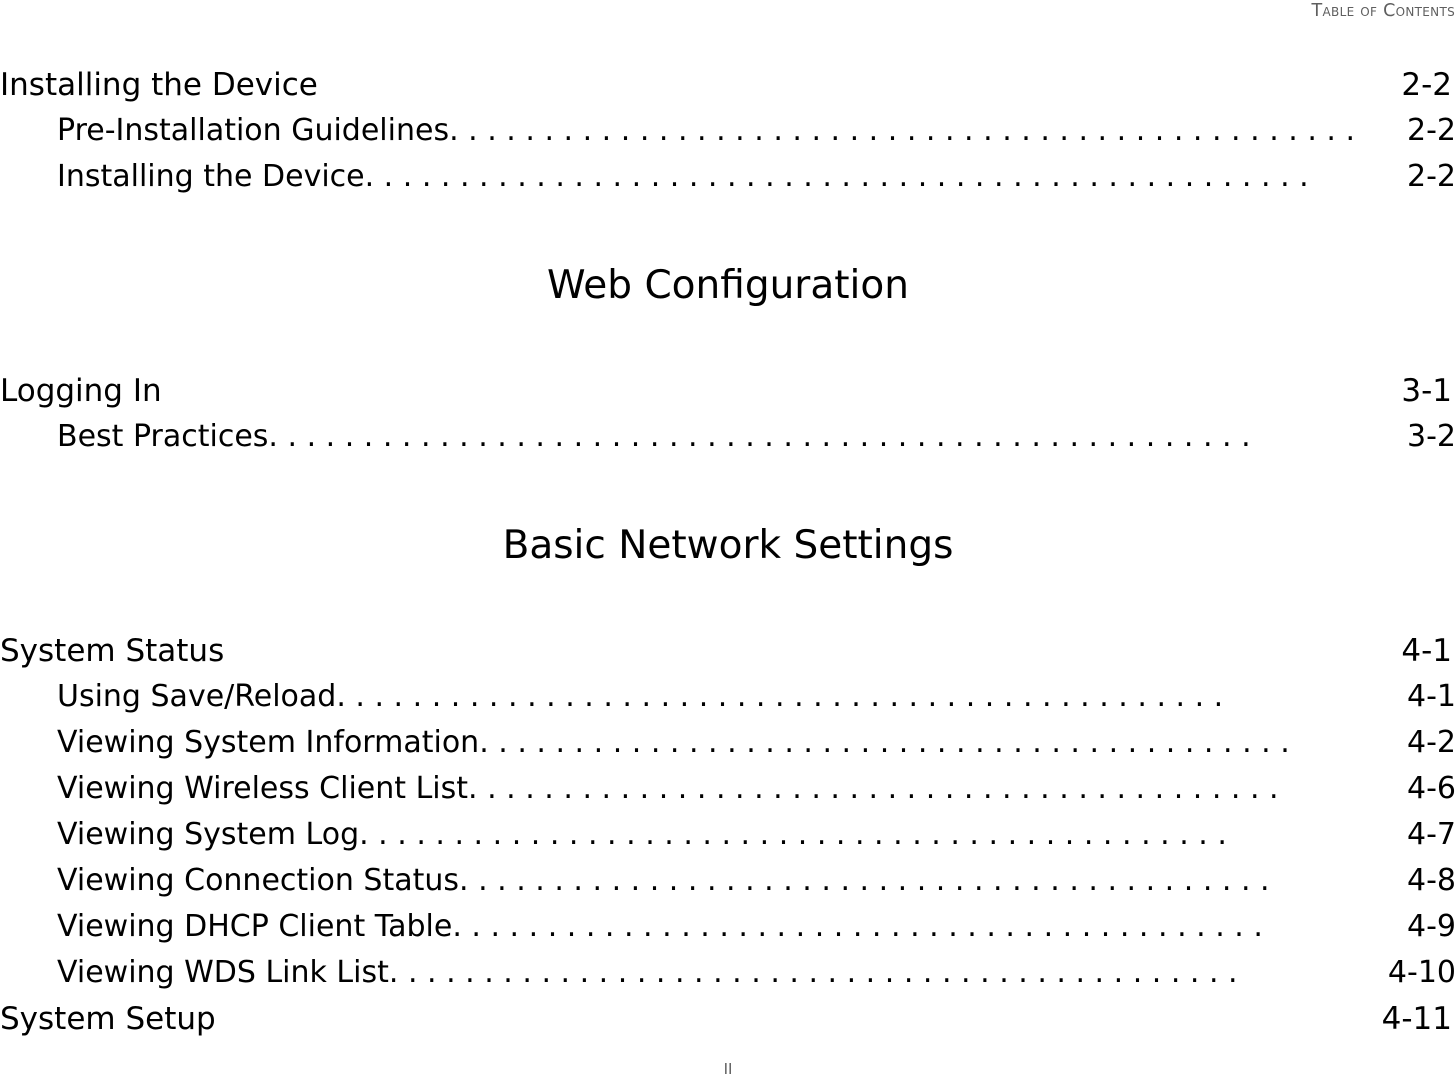 This screenshot has width=1456, height=1090. I want to click on page-footer: II, so click(728, 1068).